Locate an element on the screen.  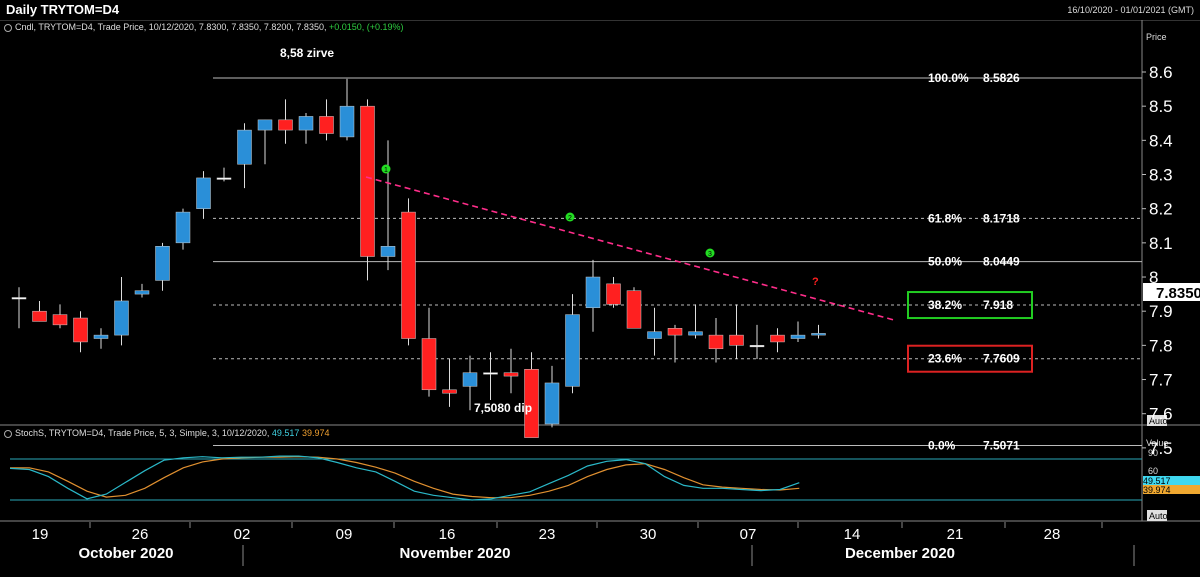
question-mark: ? is located at coordinates (815, 282).